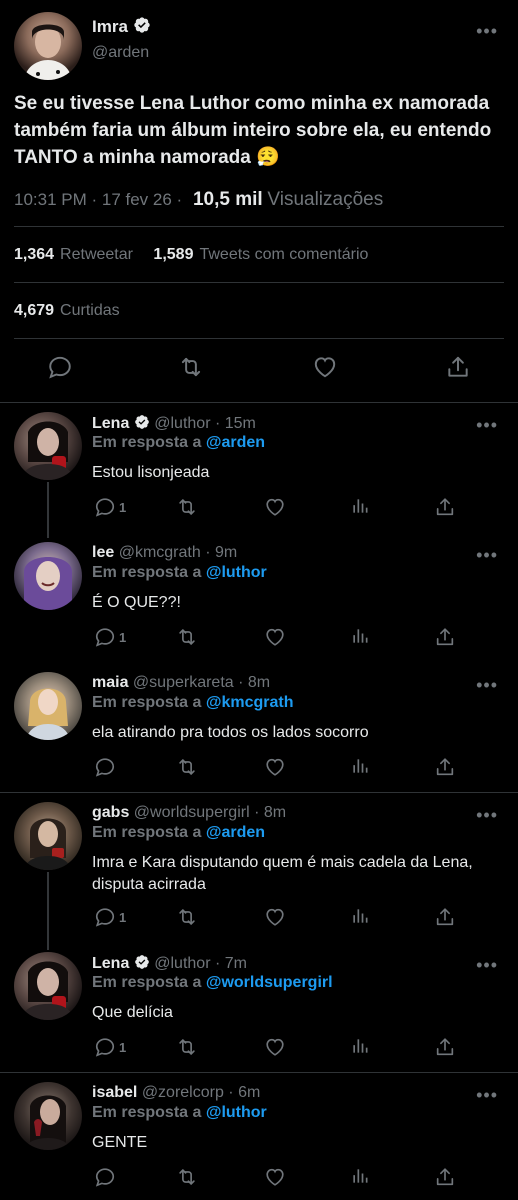 The width and height of the screenshot is (518, 1200). What do you see at coordinates (201, 682) in the screenshot?
I see `reply-handle-time: @superkareta · 8m` at bounding box center [201, 682].